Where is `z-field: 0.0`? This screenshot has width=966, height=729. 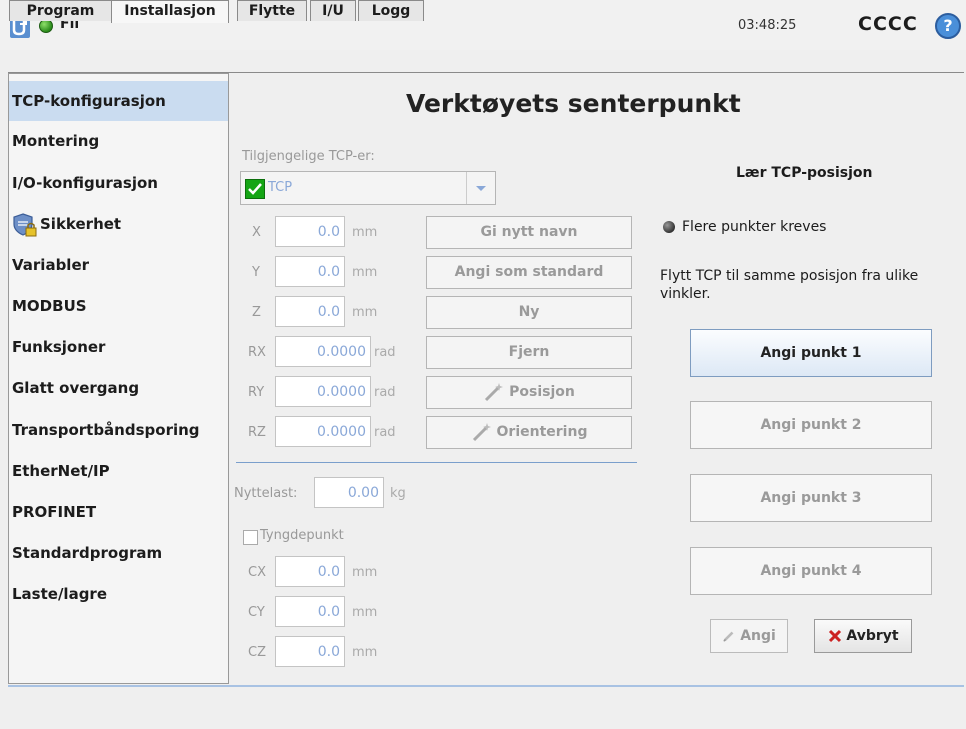
z-field: 0.0 is located at coordinates (310, 311).